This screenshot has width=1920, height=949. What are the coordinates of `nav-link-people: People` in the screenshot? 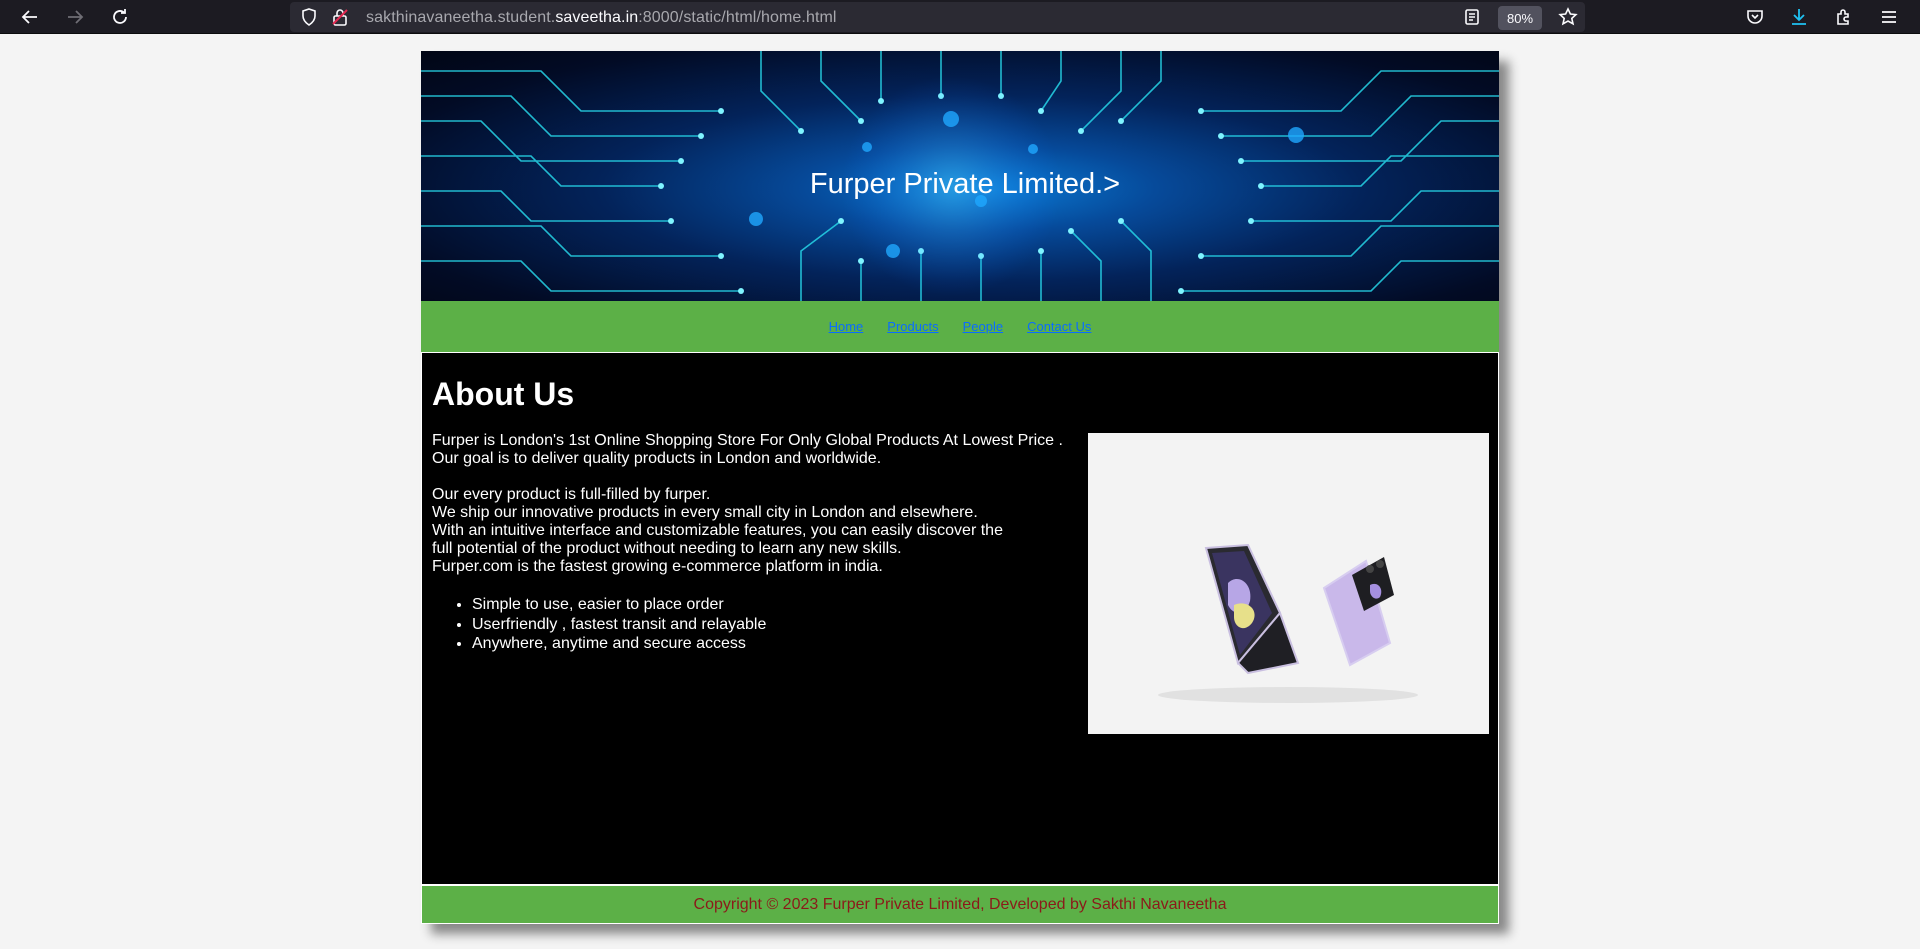 It's located at (983, 326).